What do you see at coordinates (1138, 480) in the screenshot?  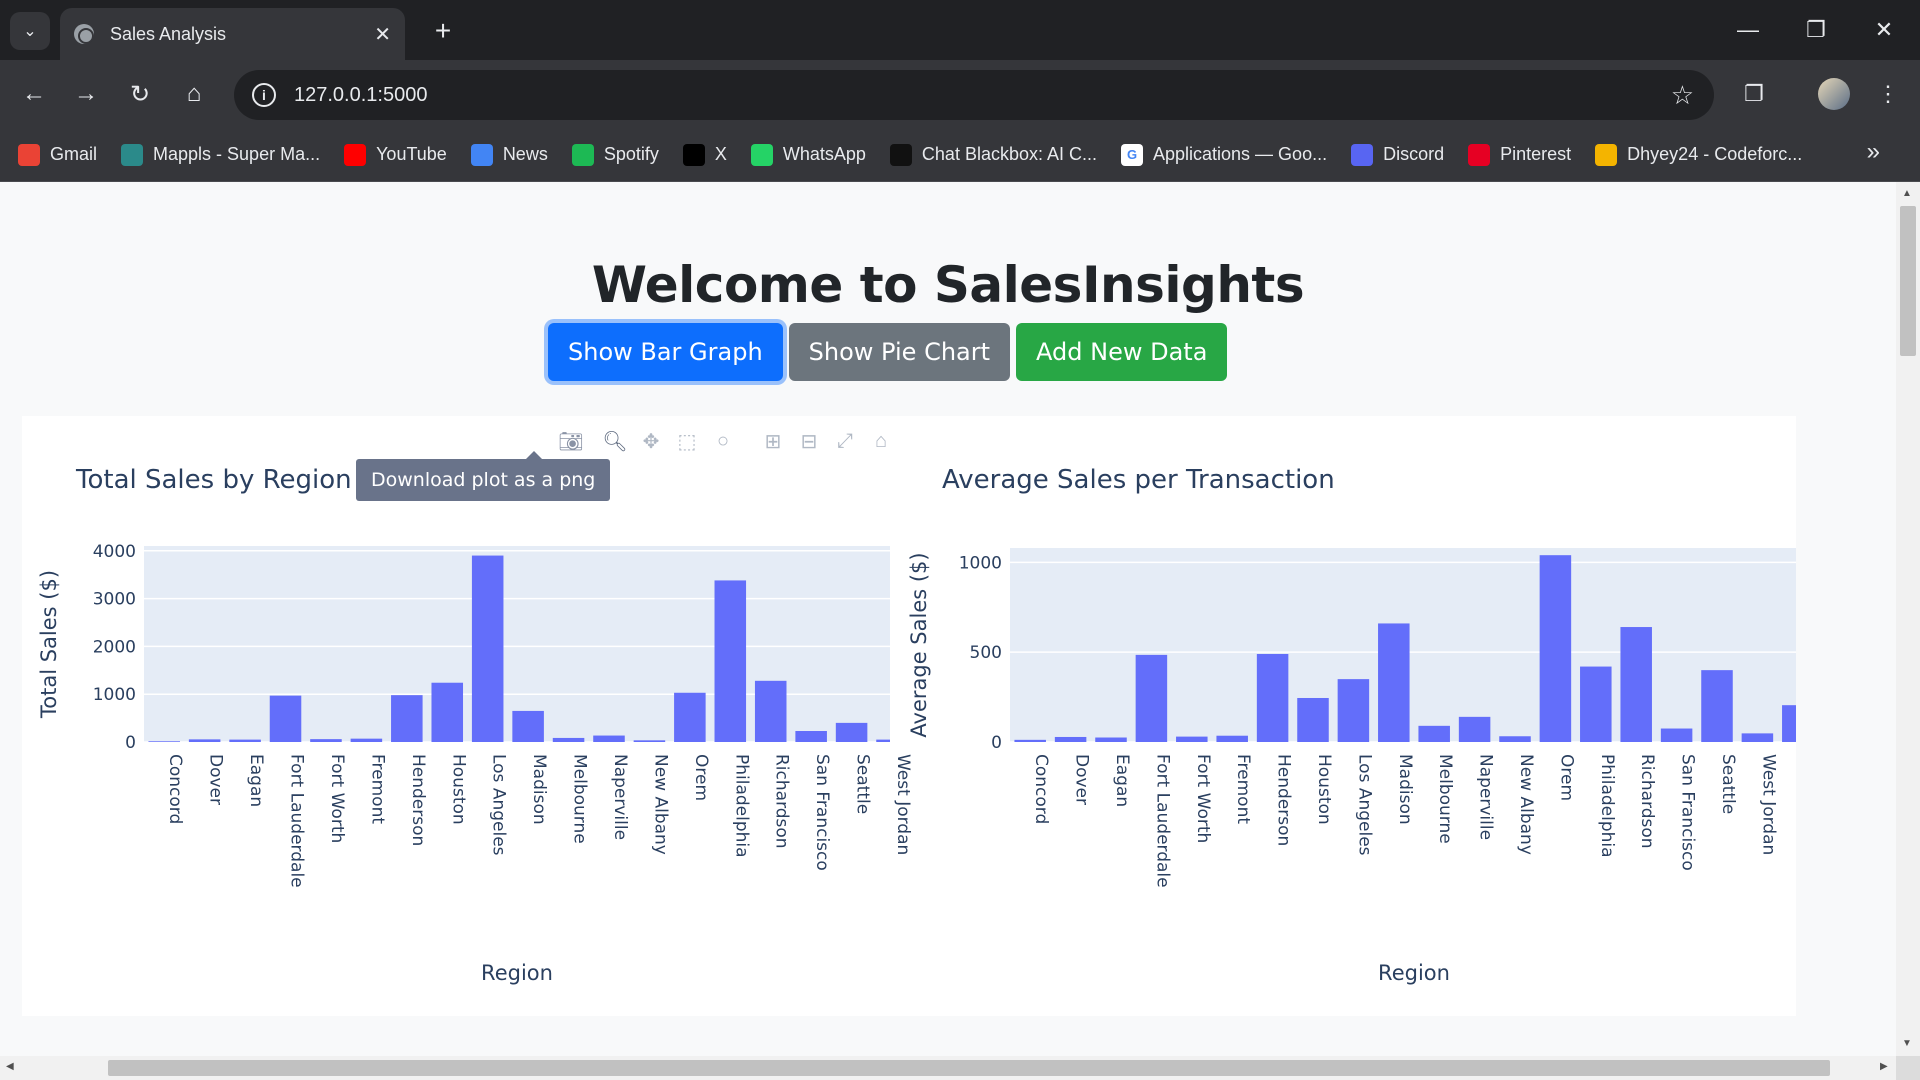 I see `chart2-title: Average Sales per Transaction` at bounding box center [1138, 480].